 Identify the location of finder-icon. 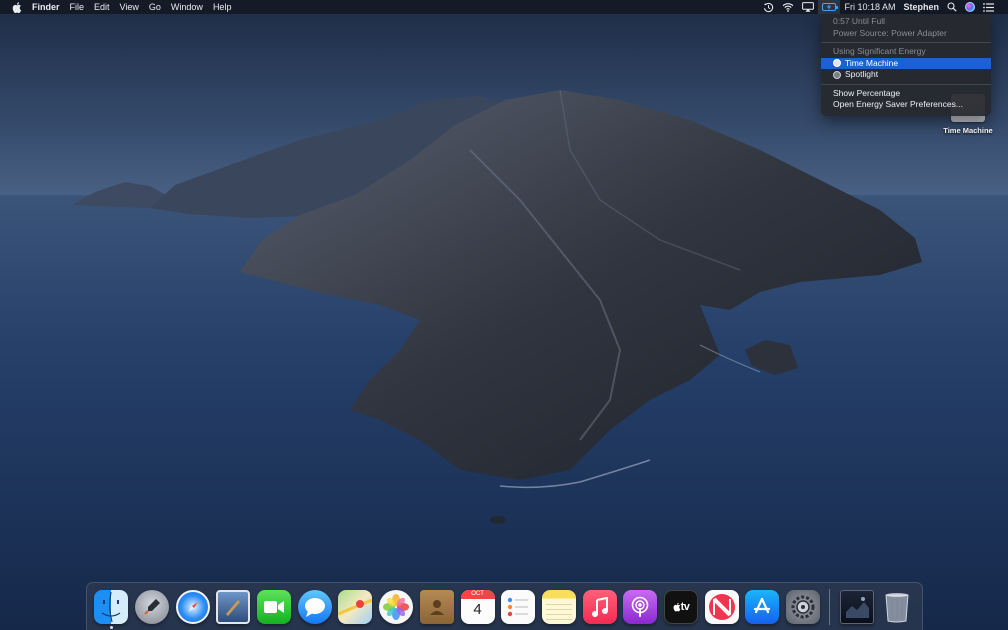
(111, 606).